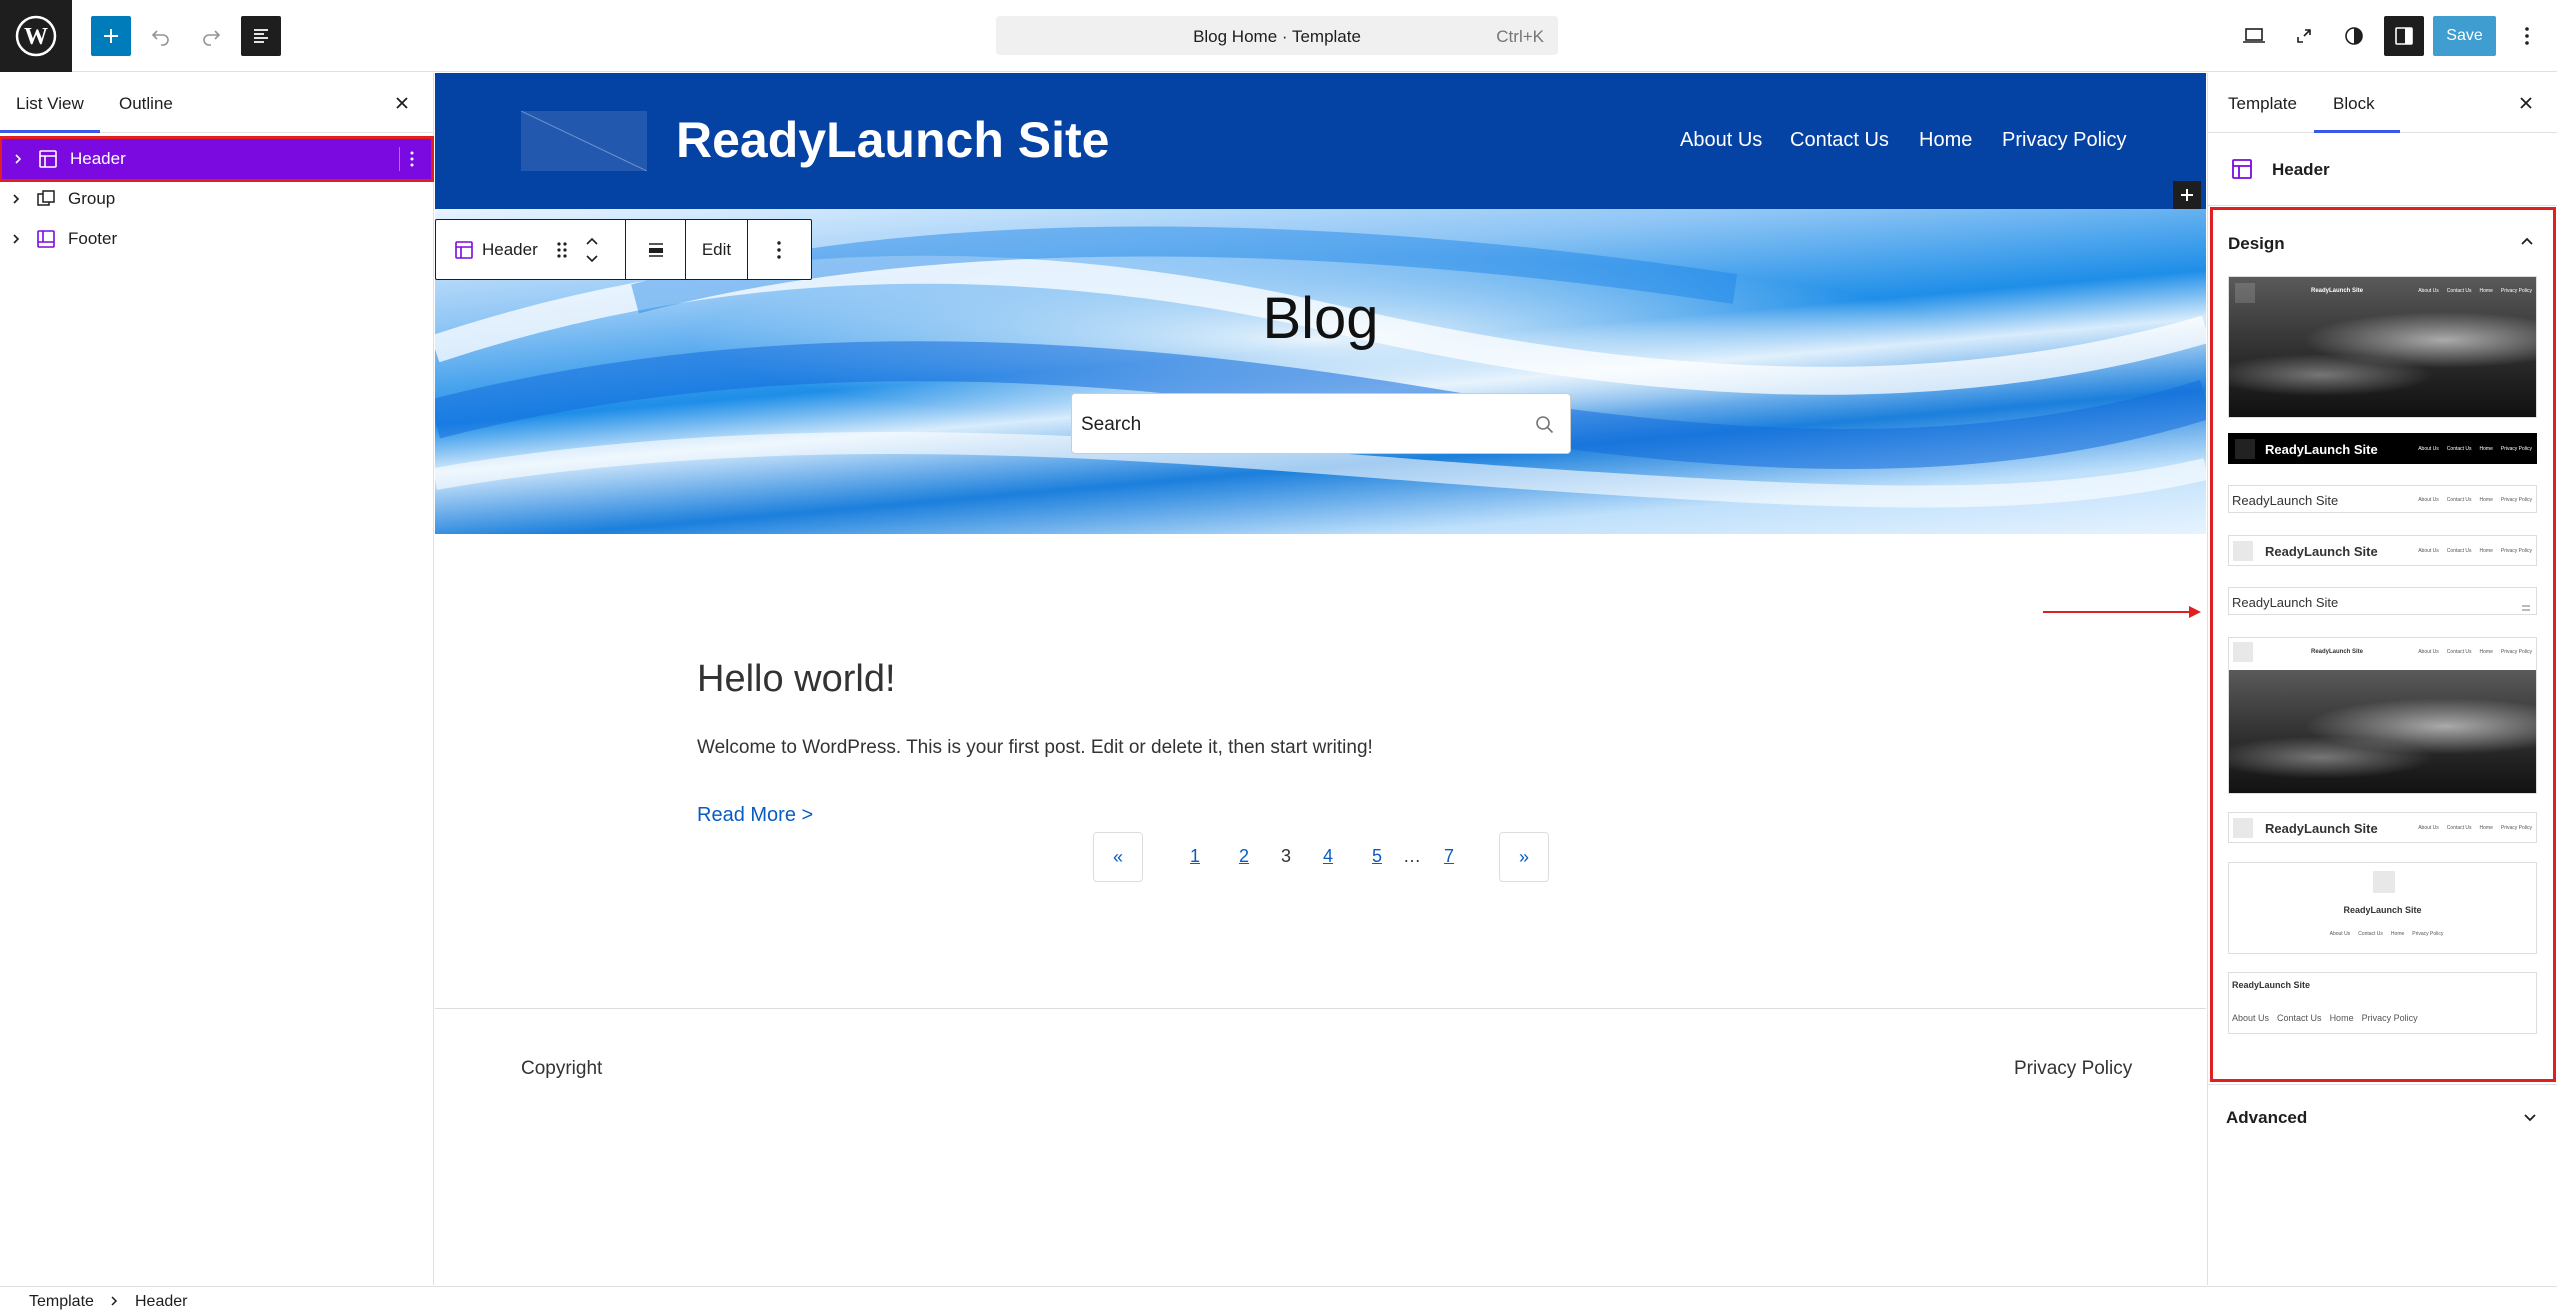 Image resolution: width=2557 pixels, height=1316 pixels. I want to click on advanced-panel: Advanced, so click(2382, 1116).